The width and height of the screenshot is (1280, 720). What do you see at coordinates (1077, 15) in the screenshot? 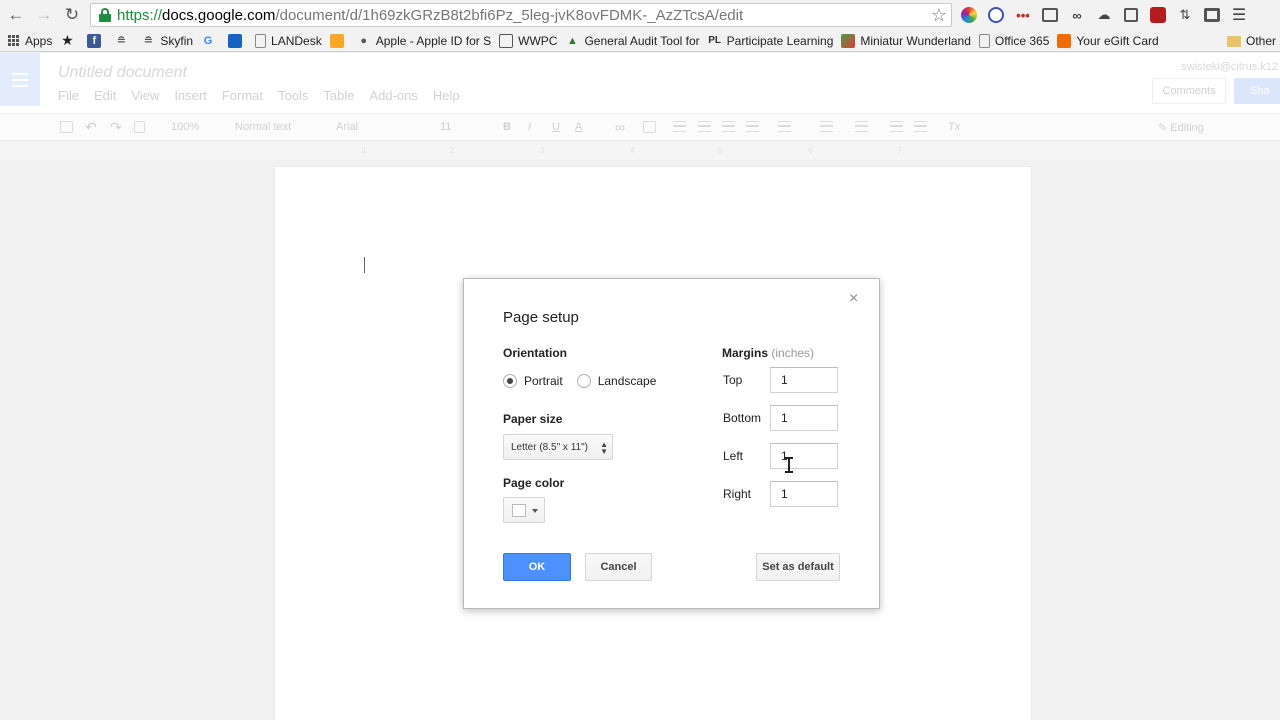
I see `glasses-extension-icon: ∞` at bounding box center [1077, 15].